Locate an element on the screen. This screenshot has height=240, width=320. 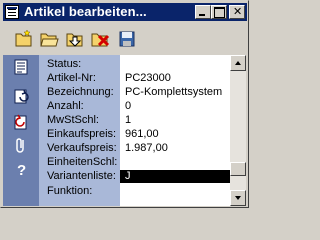
save-button is located at coordinates (127, 39).